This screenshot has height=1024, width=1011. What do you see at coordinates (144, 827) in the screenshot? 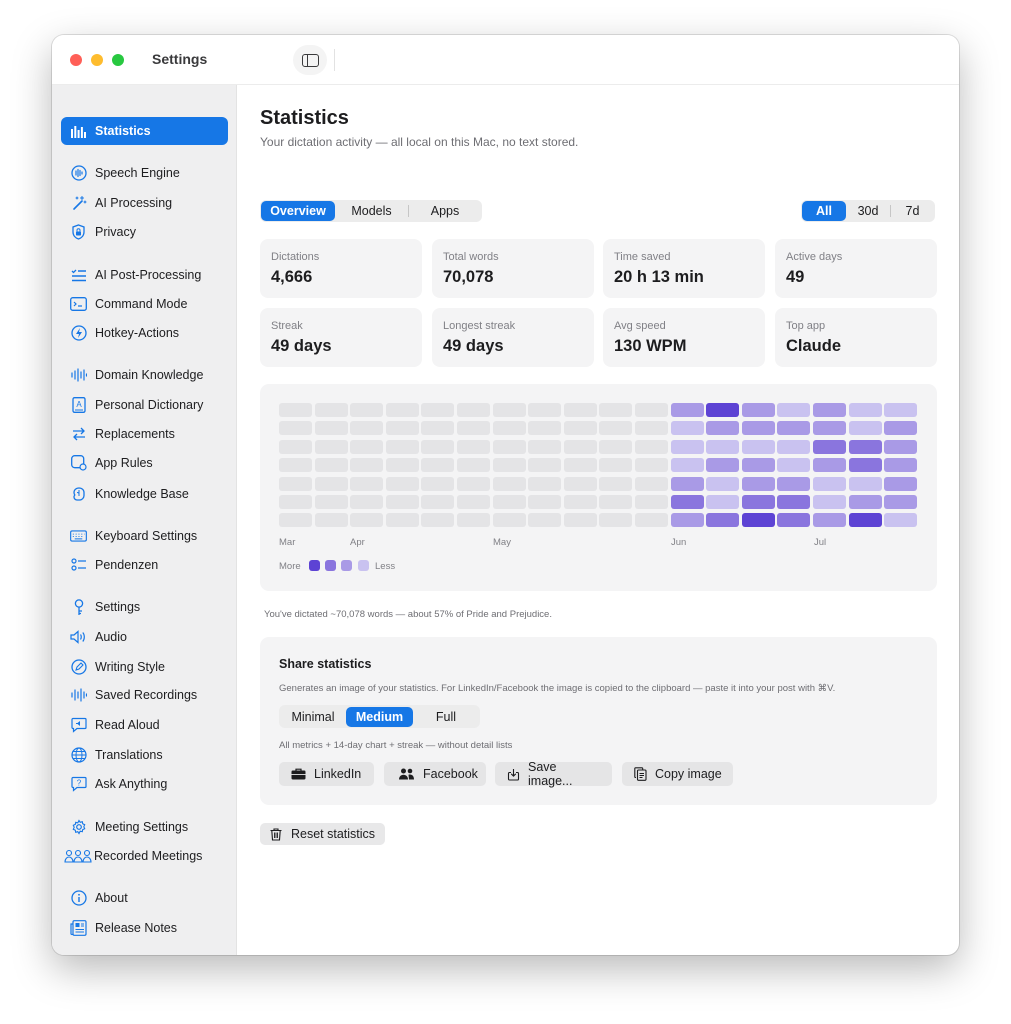
I see `sidebar-item-meeting-settings: Meeting Settings` at bounding box center [144, 827].